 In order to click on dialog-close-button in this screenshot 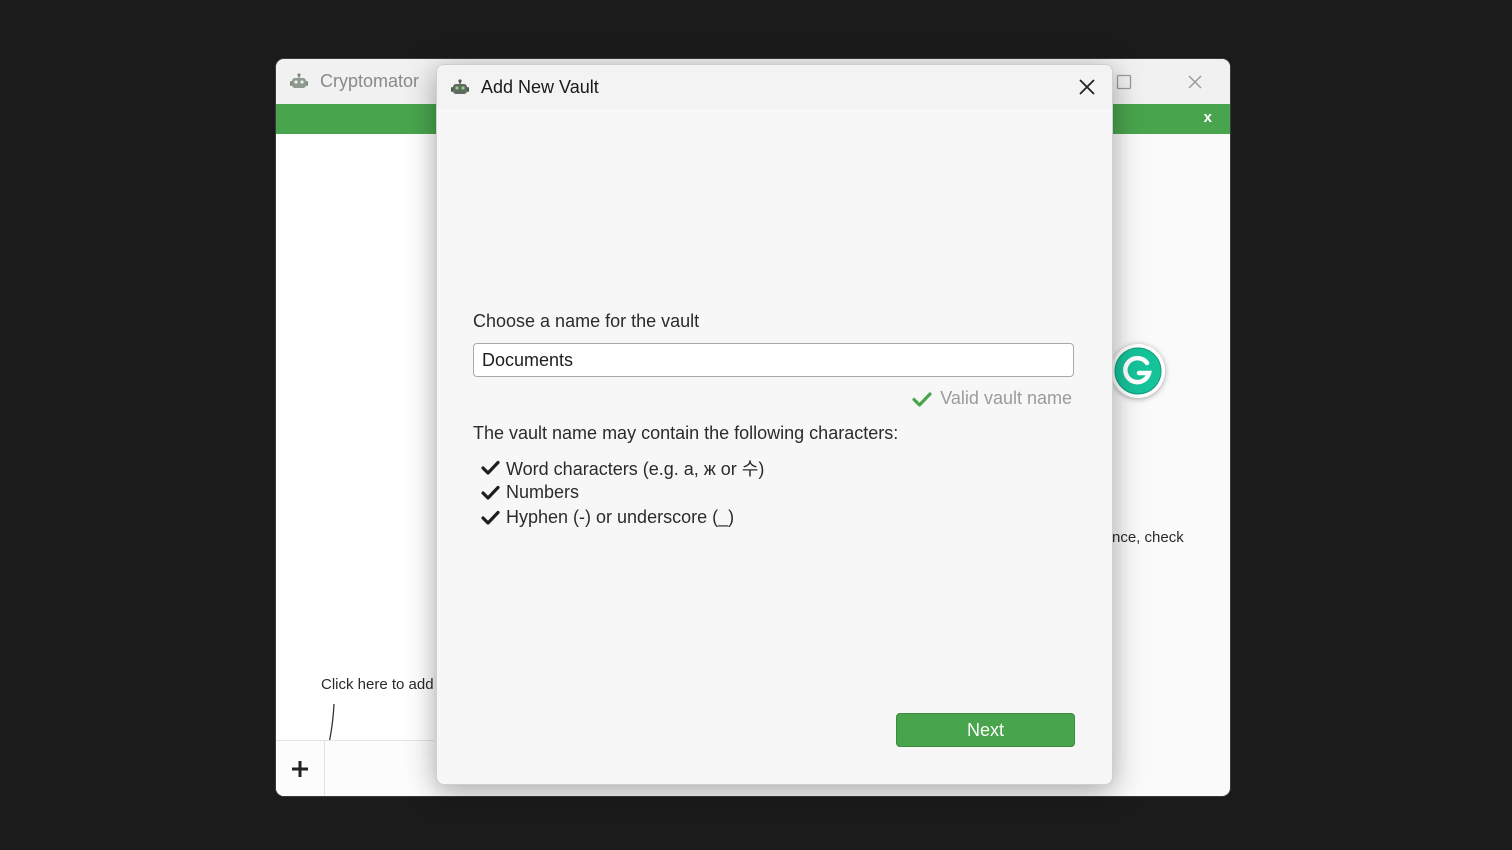, I will do `click(1087, 87)`.